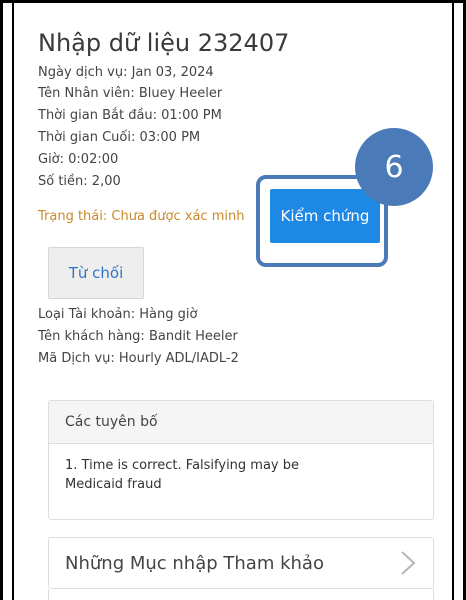 This screenshot has width=466, height=600. What do you see at coordinates (194, 563) in the screenshot?
I see `reference-entries-label: Những Mục nhập Tham khảo` at bounding box center [194, 563].